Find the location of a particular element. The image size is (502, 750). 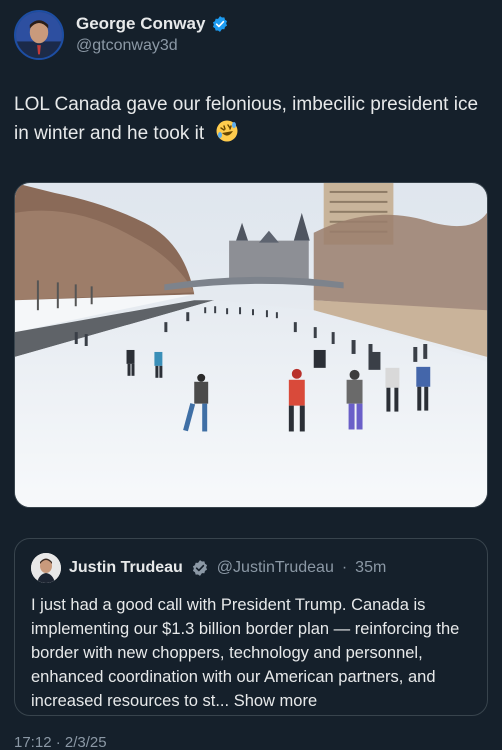

quoted-author-name: Justin Trudeau is located at coordinates (126, 568).